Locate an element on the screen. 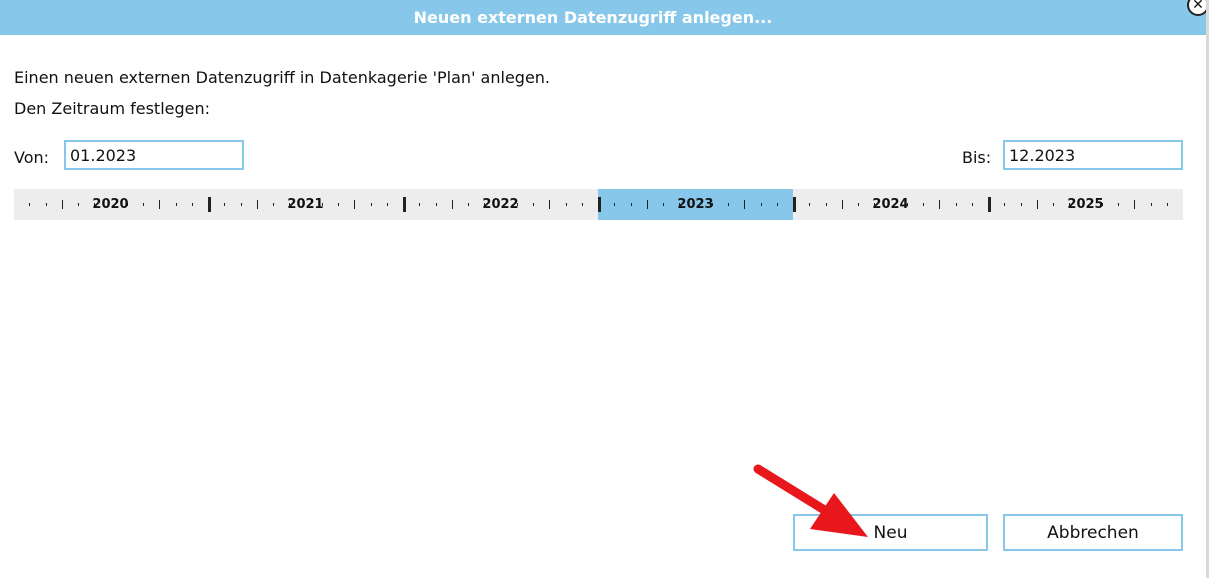 The image size is (1209, 578). year-label-2021: 2021 is located at coordinates (305, 204).